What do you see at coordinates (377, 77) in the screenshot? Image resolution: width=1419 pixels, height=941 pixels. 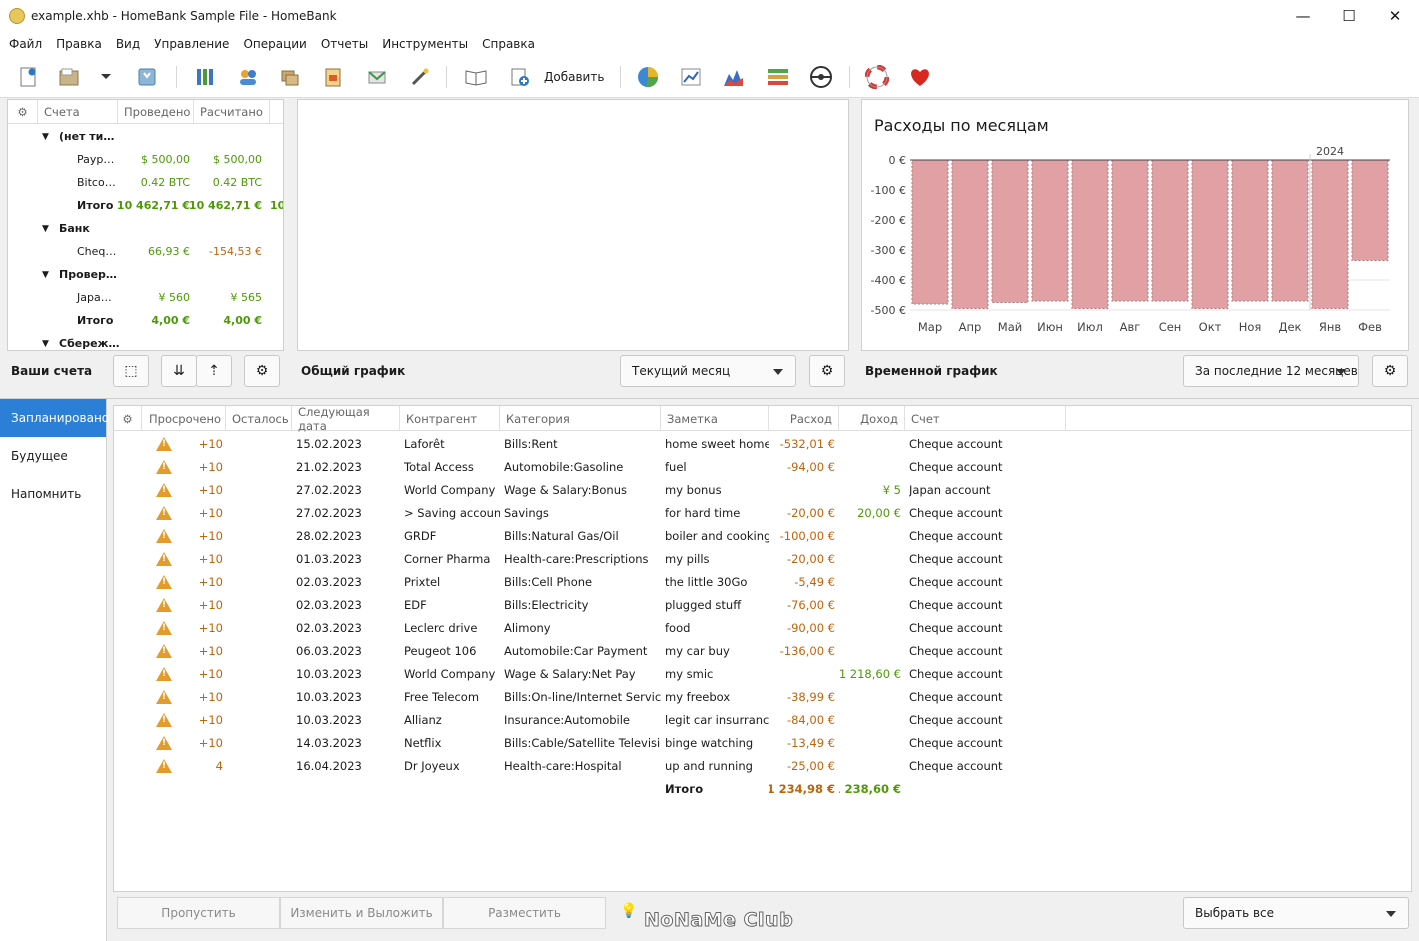 I see `import-icon` at bounding box center [377, 77].